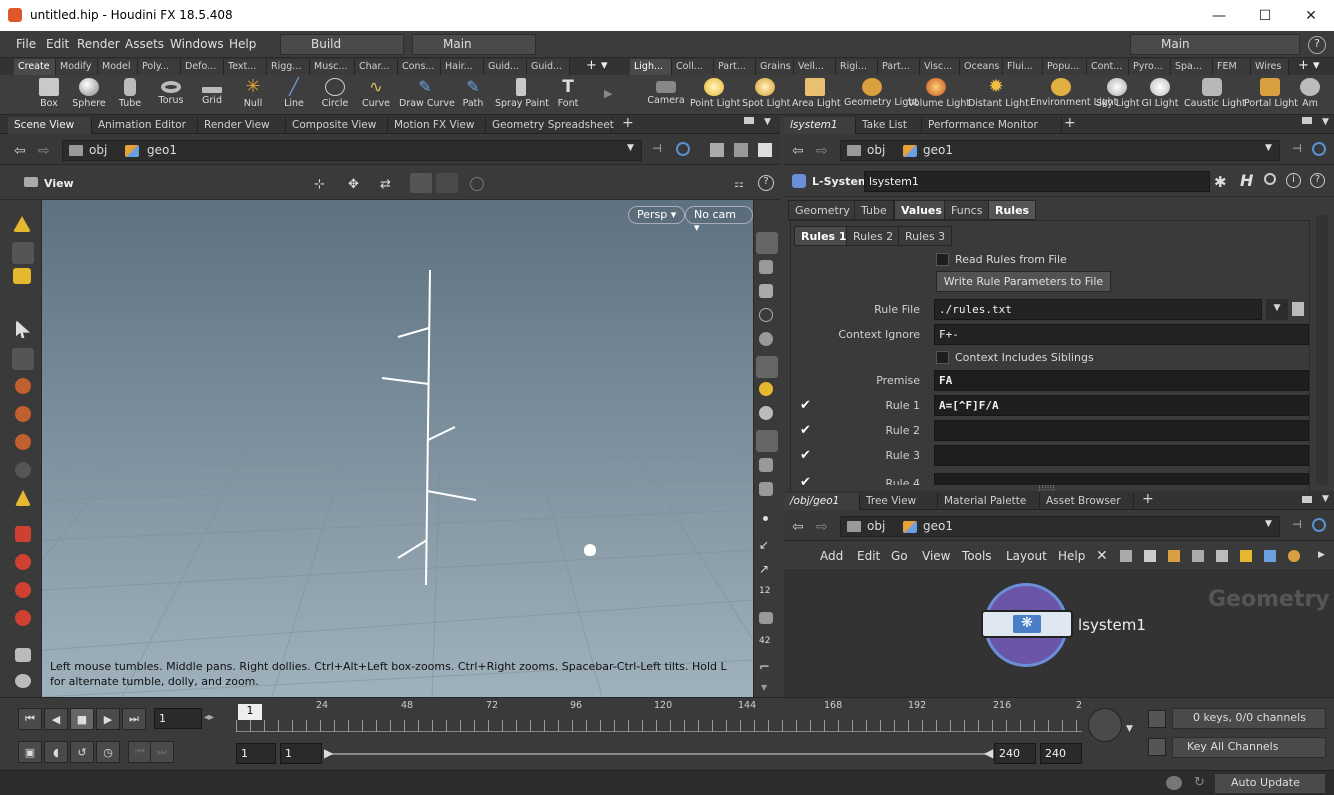 This screenshot has height=795, width=1334. I want to click on path-dropdown-icon: ▼, so click(1268, 148).